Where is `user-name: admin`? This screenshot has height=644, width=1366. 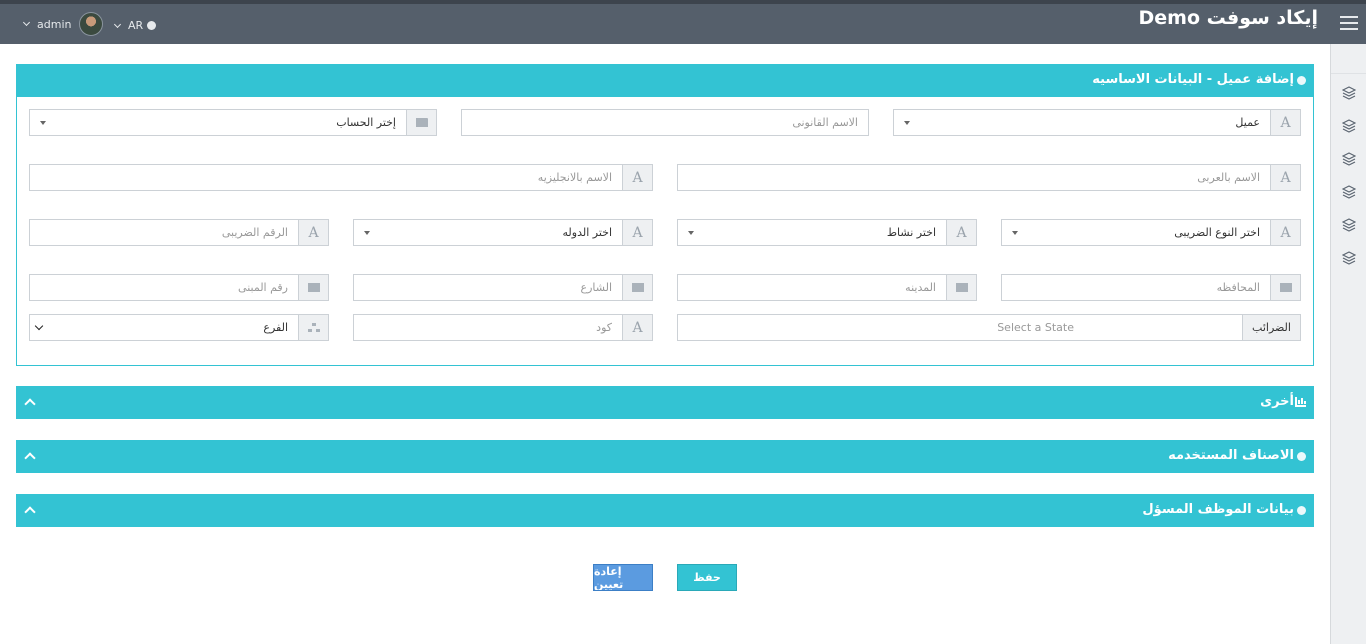 user-name: admin is located at coordinates (54, 24).